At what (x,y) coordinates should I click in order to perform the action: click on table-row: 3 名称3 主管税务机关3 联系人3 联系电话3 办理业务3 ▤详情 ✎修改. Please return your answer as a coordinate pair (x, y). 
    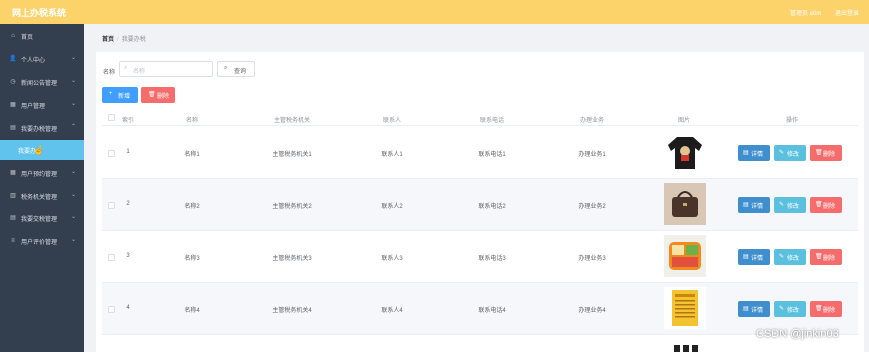
    Looking at the image, I should click on (480, 257).